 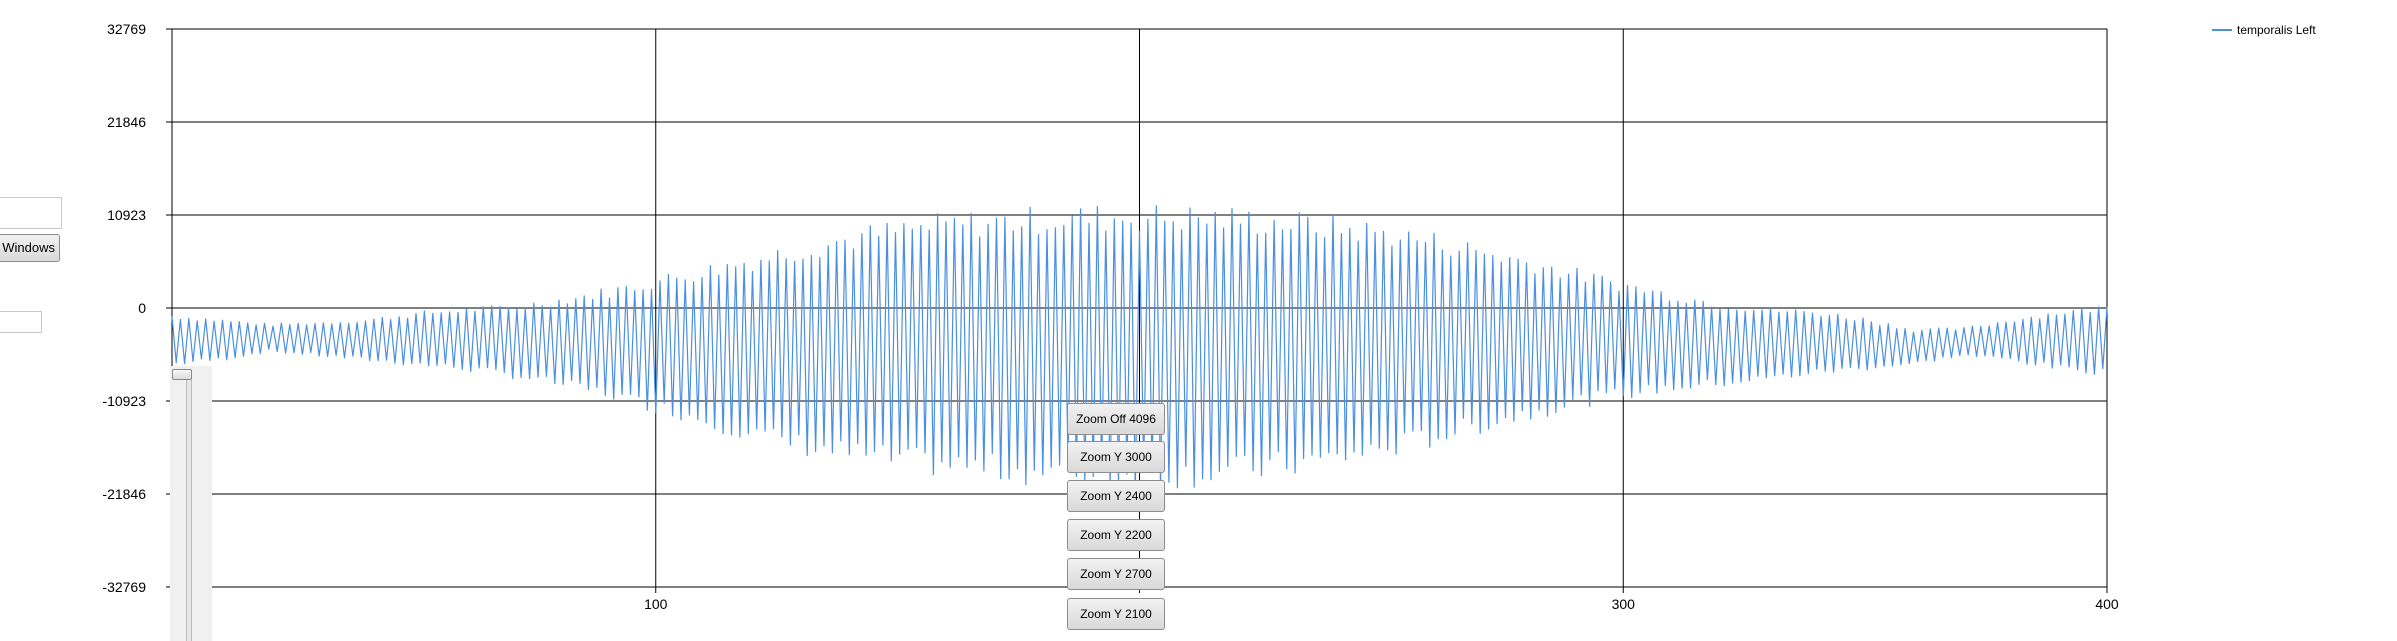 What do you see at coordinates (1116, 419) in the screenshot?
I see `zoom-off-4096-button: Zoom Off 4096` at bounding box center [1116, 419].